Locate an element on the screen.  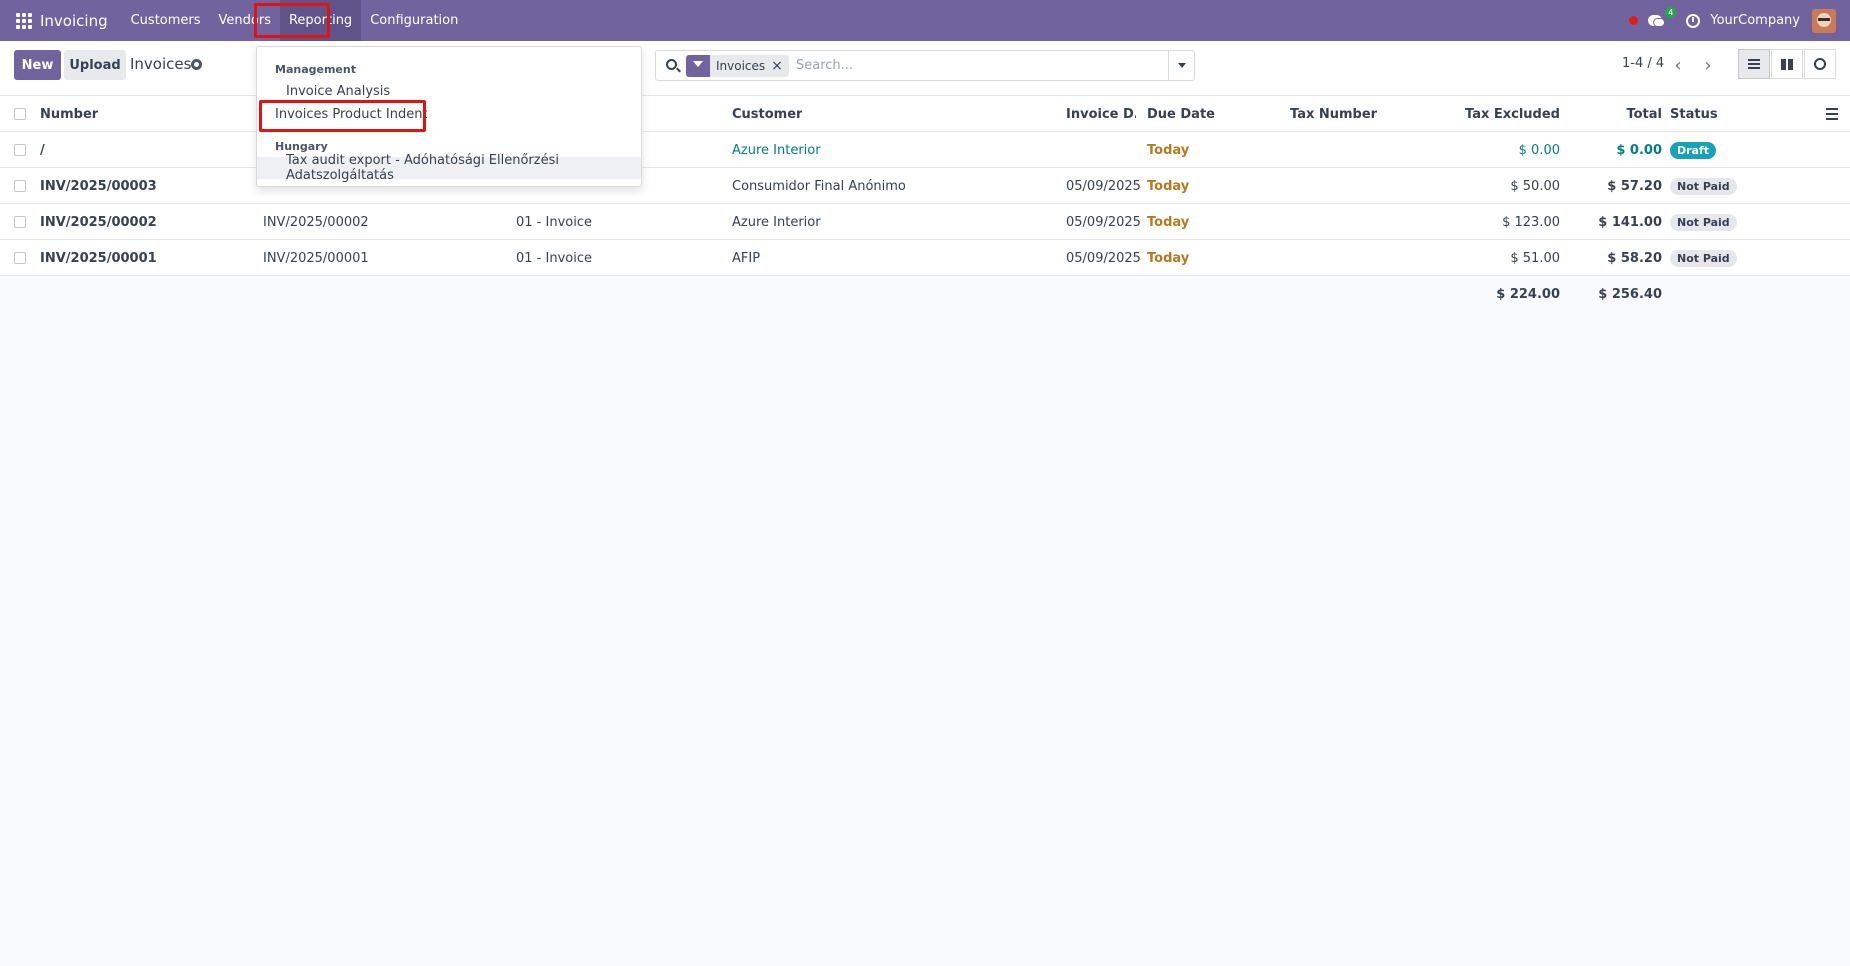
messages-icon: 4 is located at coordinates (1662, 17).